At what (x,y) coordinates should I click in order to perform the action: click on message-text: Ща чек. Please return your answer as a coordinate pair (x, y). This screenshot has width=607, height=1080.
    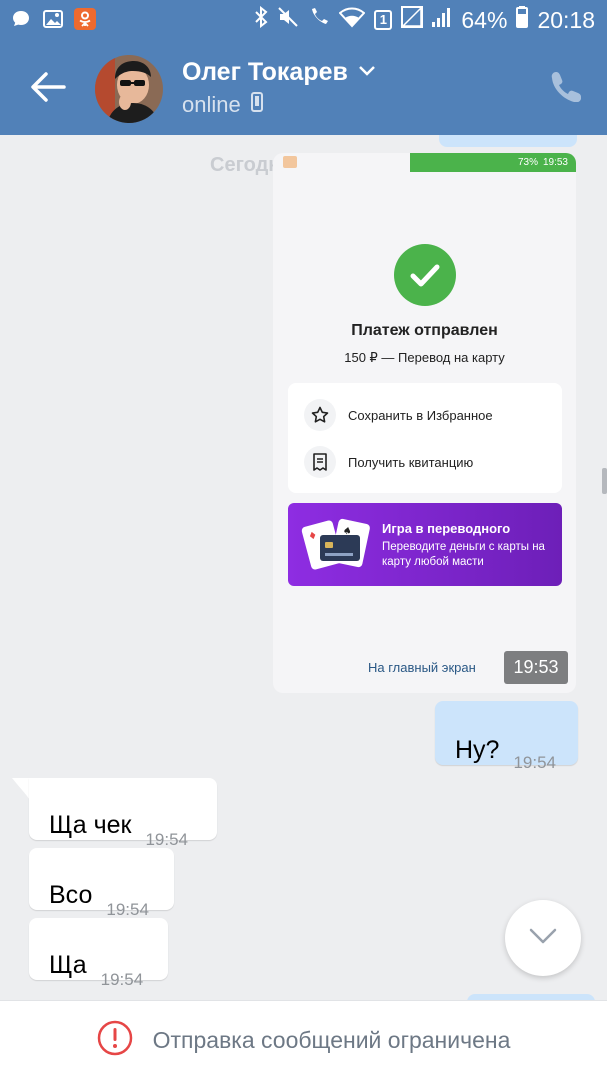
    Looking at the image, I should click on (90, 825).